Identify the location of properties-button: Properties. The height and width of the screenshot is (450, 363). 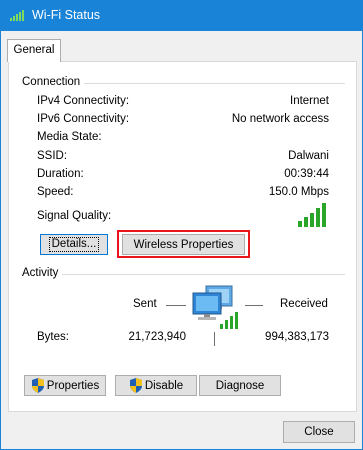
(65, 385).